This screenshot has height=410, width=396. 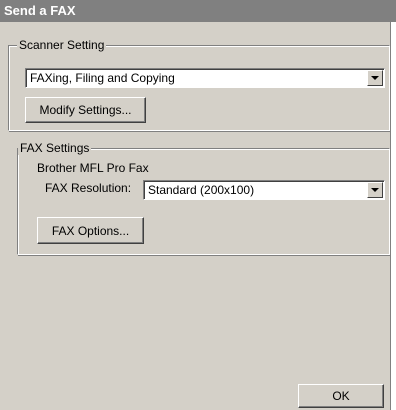 What do you see at coordinates (198, 11) in the screenshot?
I see `window-title: Send a FAX` at bounding box center [198, 11].